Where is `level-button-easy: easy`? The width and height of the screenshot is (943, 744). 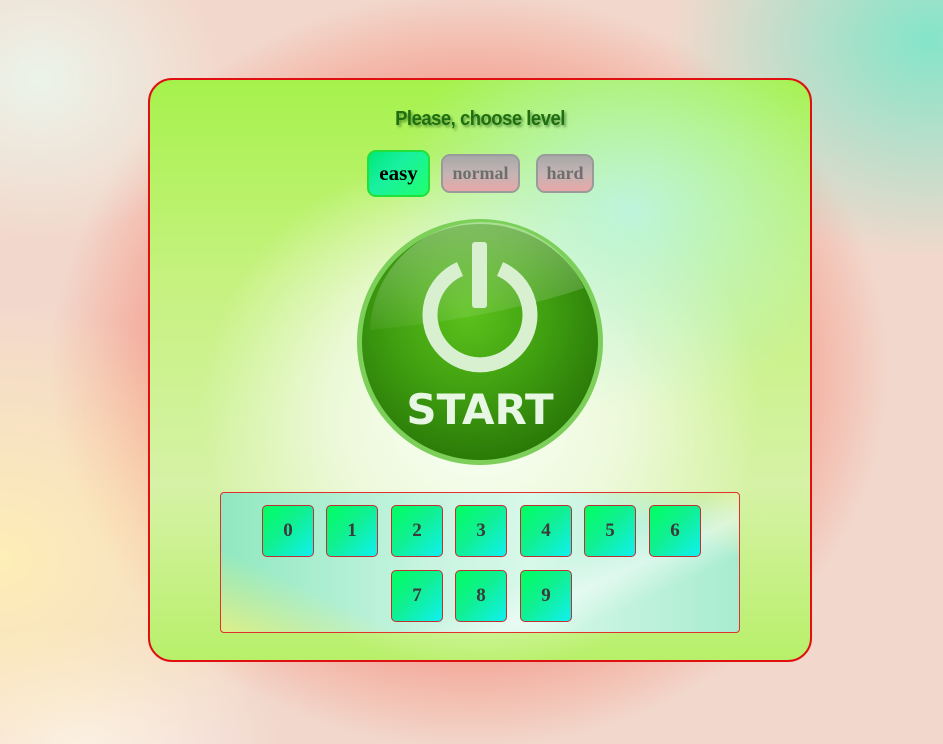
level-button-easy: easy is located at coordinates (398, 173).